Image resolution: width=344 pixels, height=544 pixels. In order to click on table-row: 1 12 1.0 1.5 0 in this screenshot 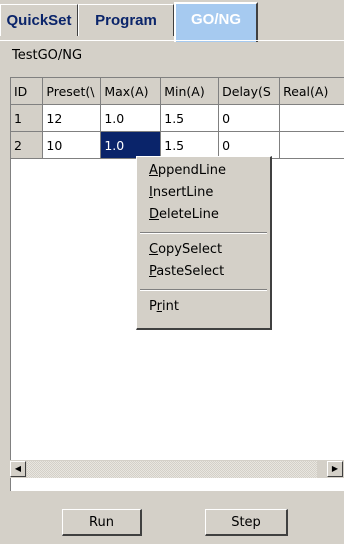, I will do `click(177, 118)`.